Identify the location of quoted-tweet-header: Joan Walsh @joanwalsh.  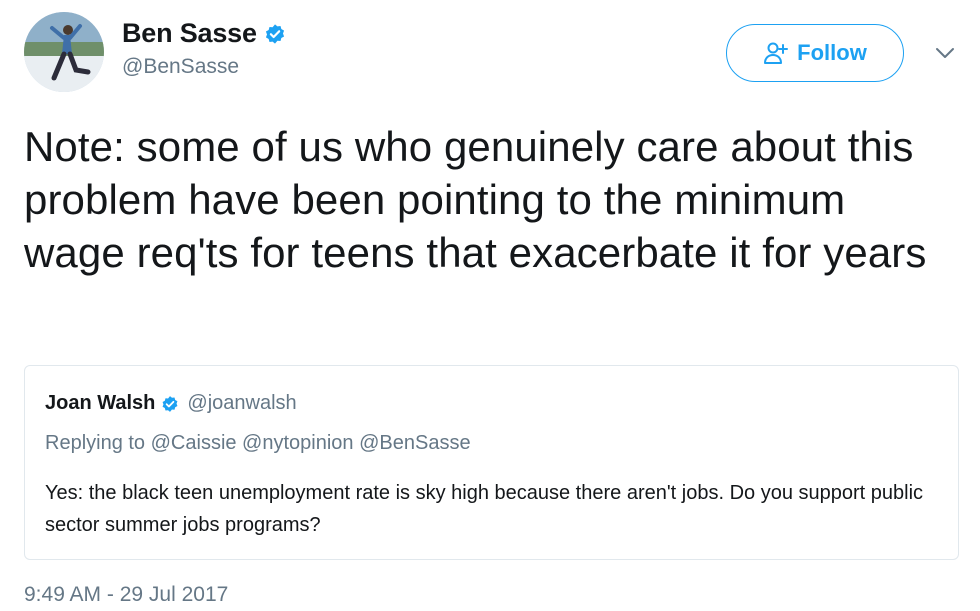
(171, 403).